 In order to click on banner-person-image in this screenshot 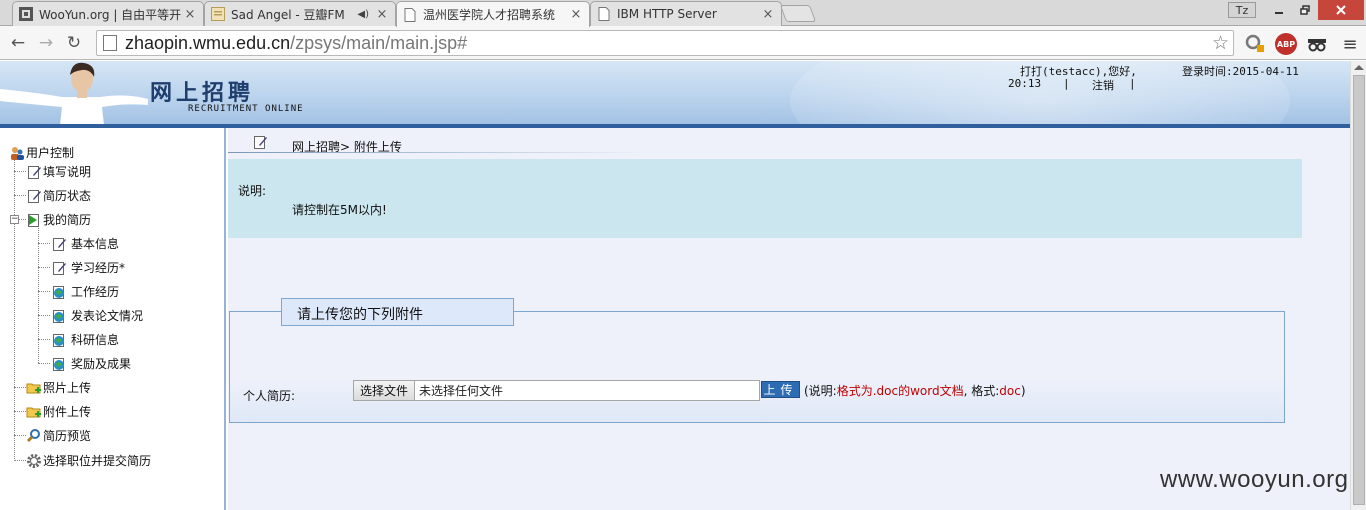, I will do `click(74, 93)`.